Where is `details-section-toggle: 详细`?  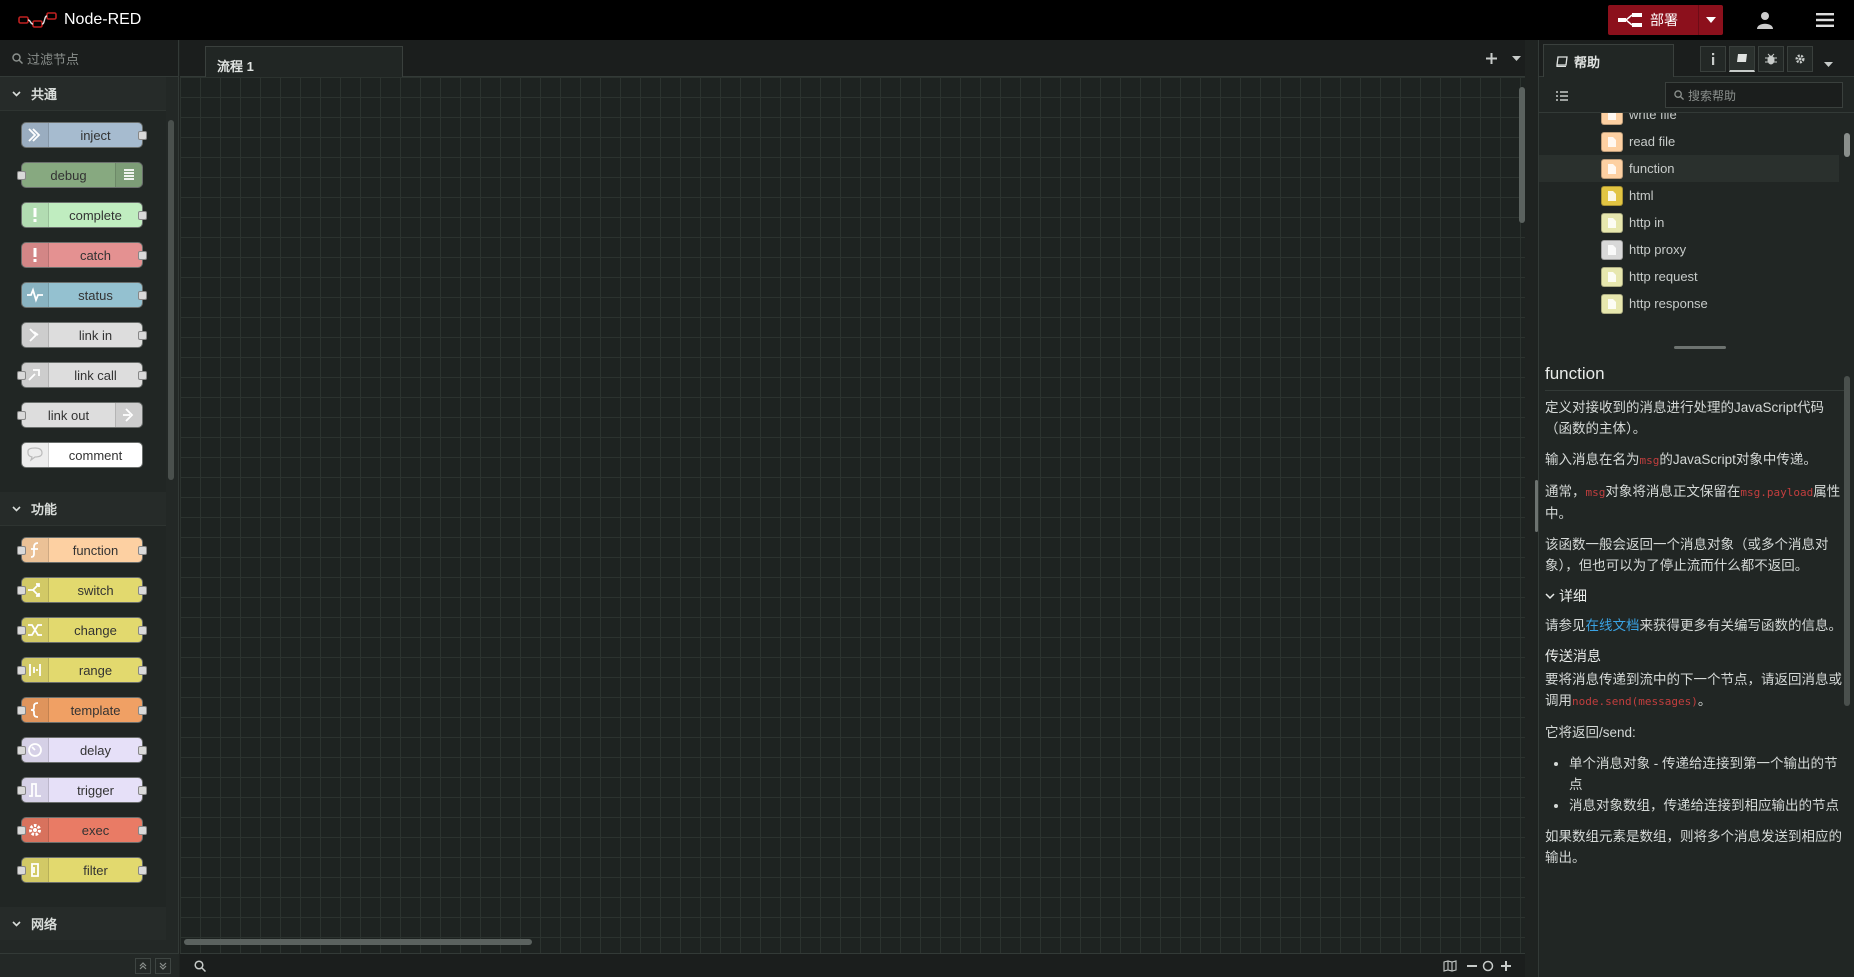 details-section-toggle: 详细 is located at coordinates (1694, 596).